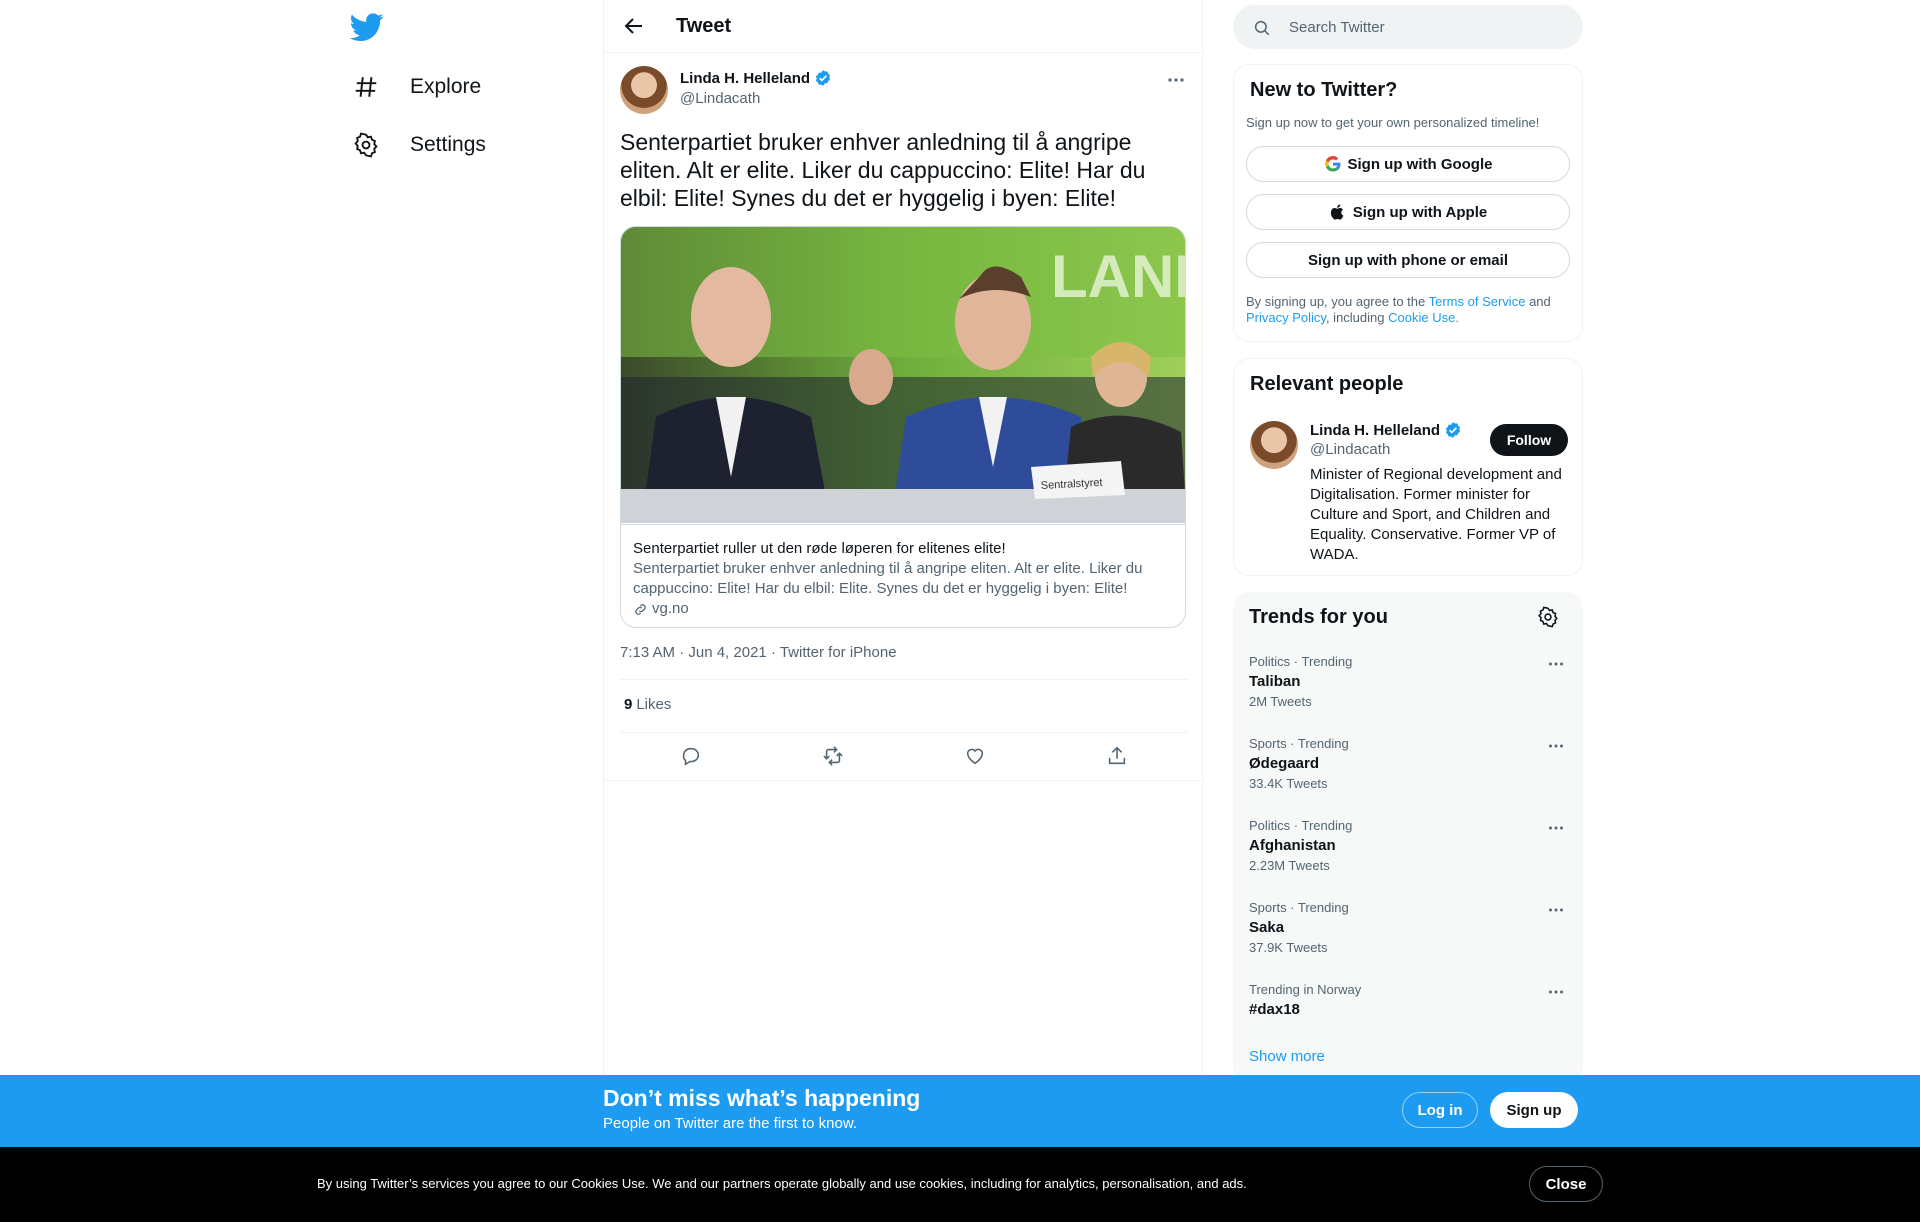 The image size is (1920, 1222). Describe the element at coordinates (1453, 430) in the screenshot. I see `verified-badge-icon` at that location.